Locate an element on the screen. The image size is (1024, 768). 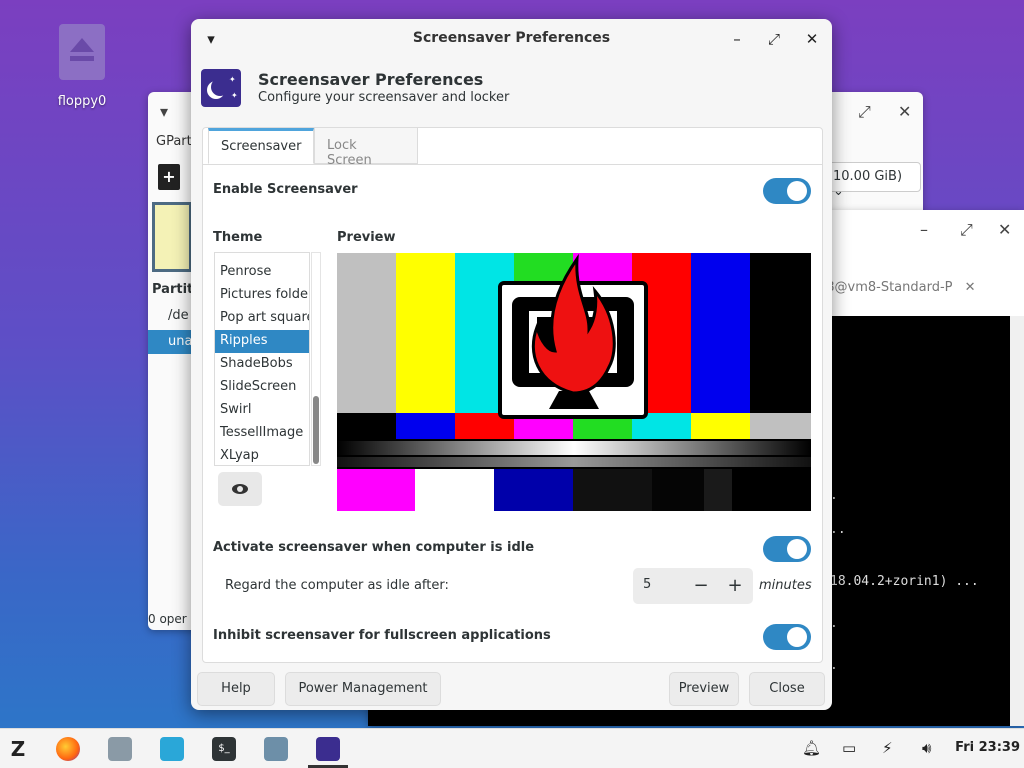
list-item: SlideScreen is located at coordinates (262, 387).